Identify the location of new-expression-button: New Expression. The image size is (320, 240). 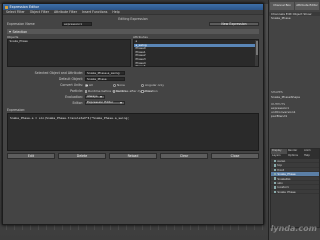
(234, 24).